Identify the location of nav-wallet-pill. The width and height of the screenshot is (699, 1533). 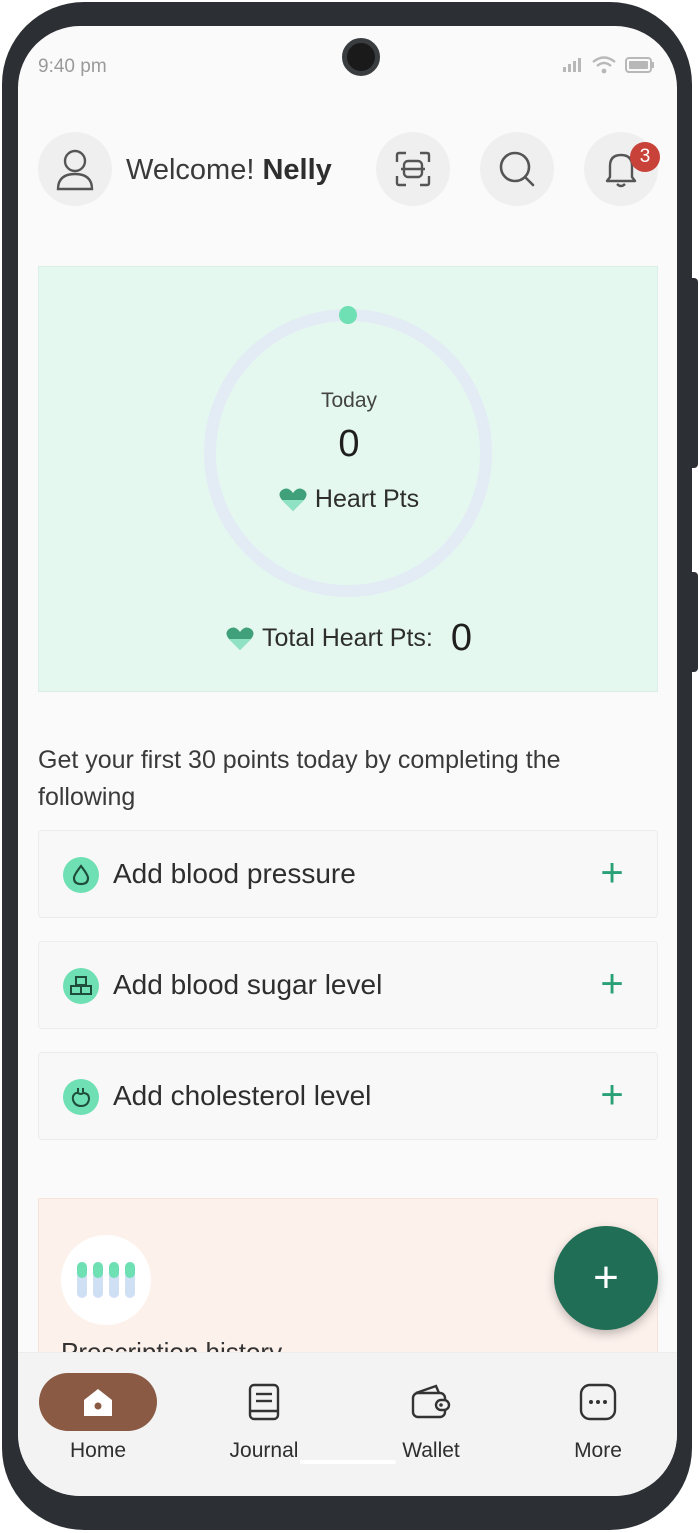
(431, 1402).